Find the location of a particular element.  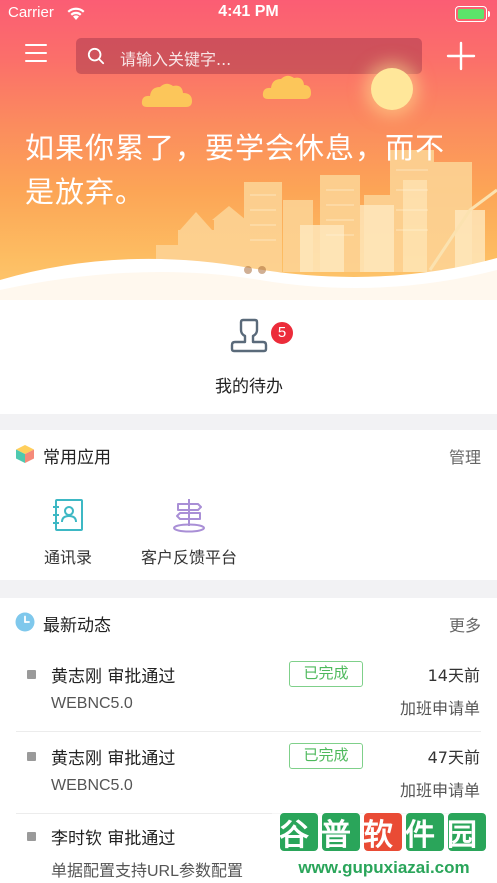

section-header: 最新动态 更多 is located at coordinates (248, 622).